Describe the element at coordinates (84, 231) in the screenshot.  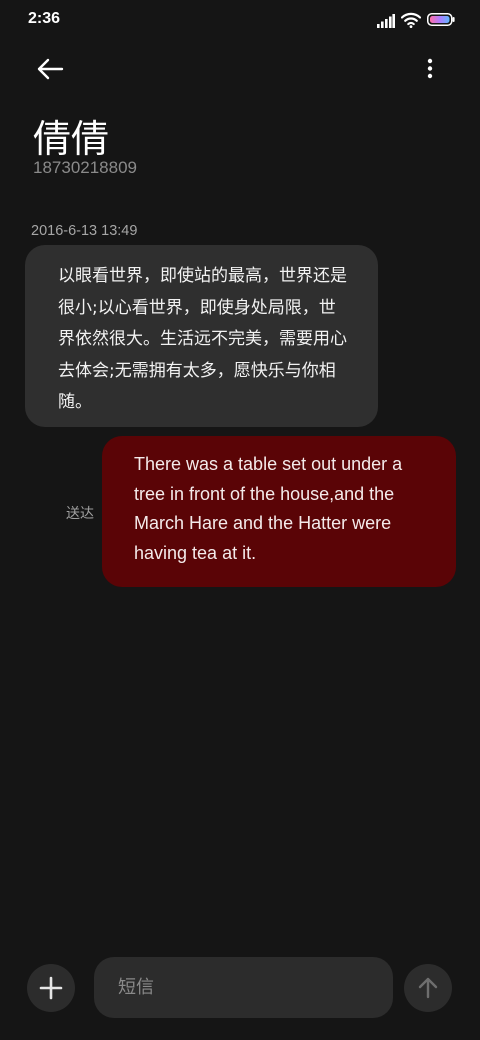
I see `message-timestamp: 2016-6-13 13:49` at that location.